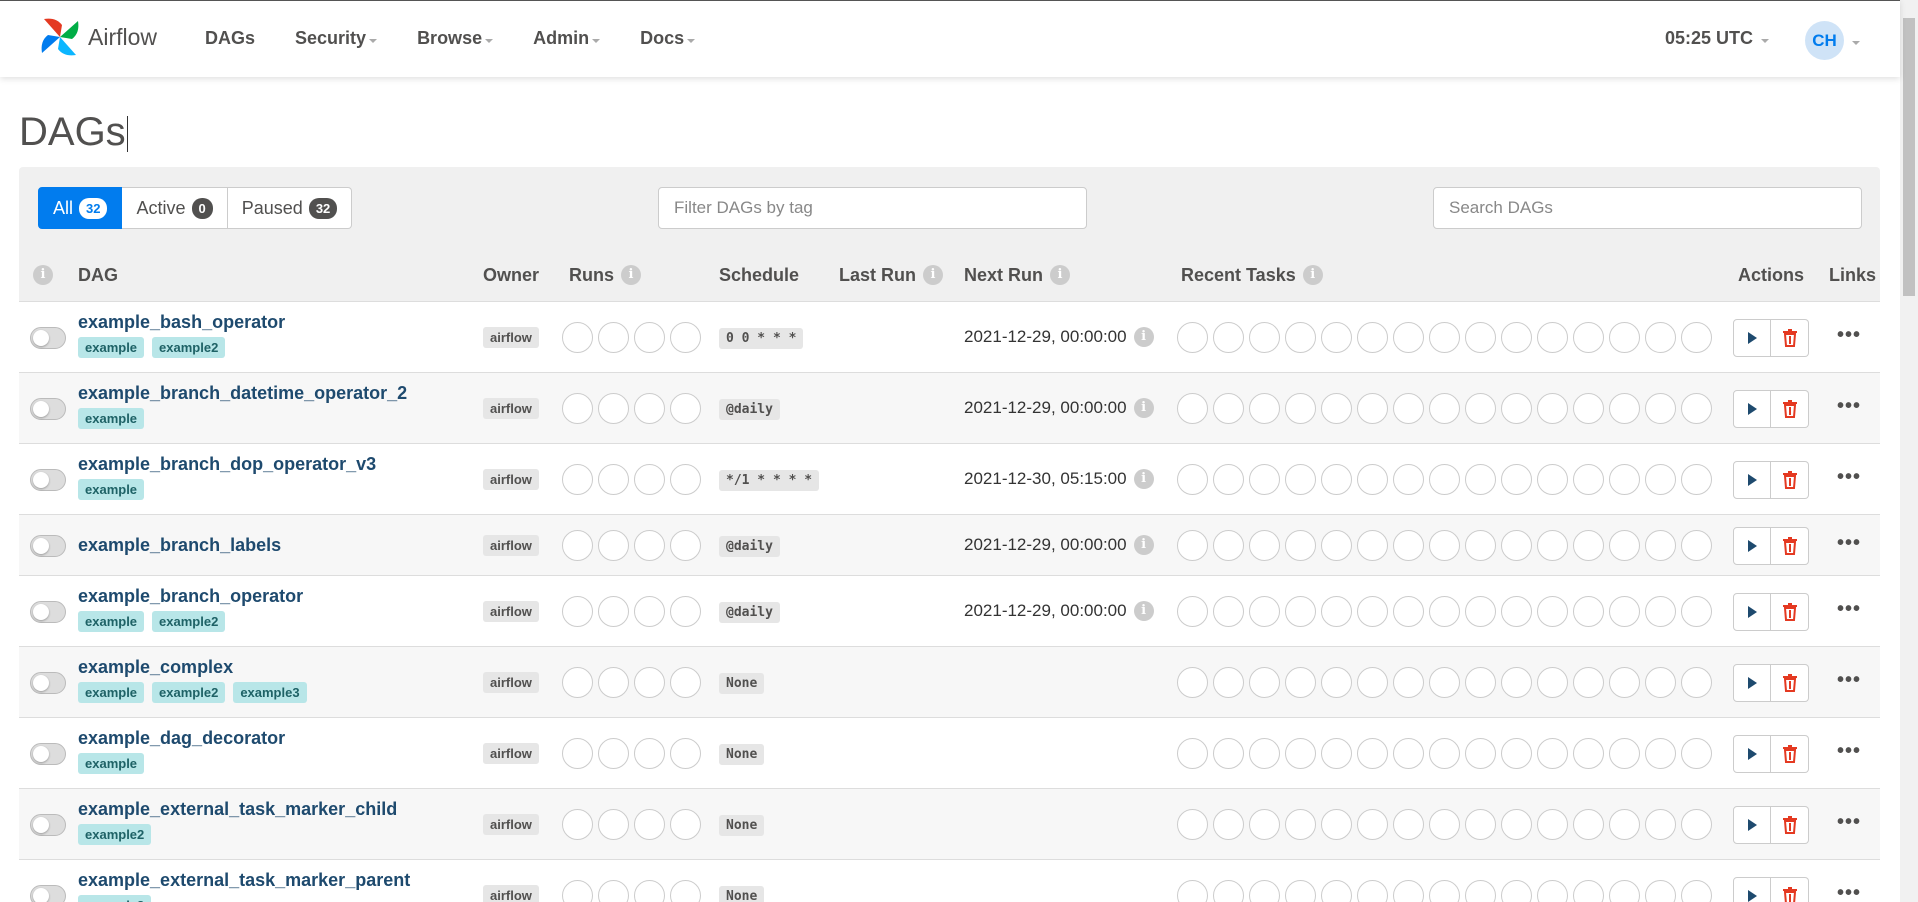  I want to click on nav-docs: Docs, so click(668, 38).